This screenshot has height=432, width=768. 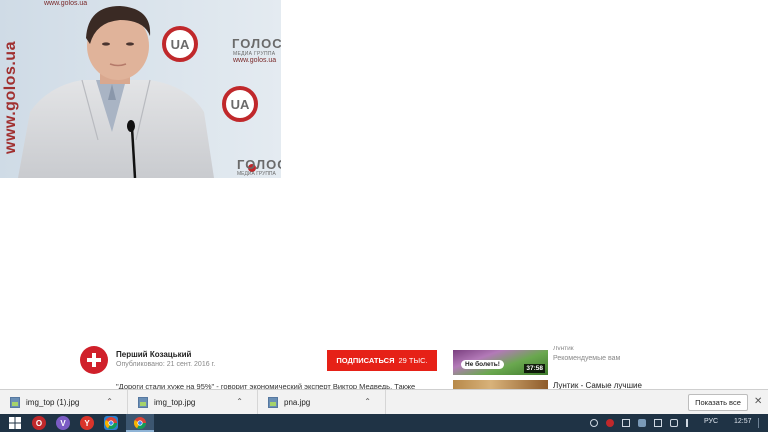 What do you see at coordinates (53, 402) in the screenshot?
I see `download-filename: img_top (1).jpg` at bounding box center [53, 402].